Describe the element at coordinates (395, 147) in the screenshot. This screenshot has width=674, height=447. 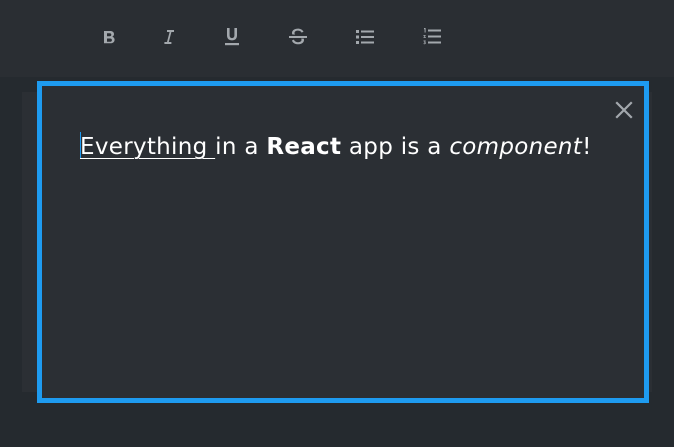
I see `plain-text: app is a` at that location.